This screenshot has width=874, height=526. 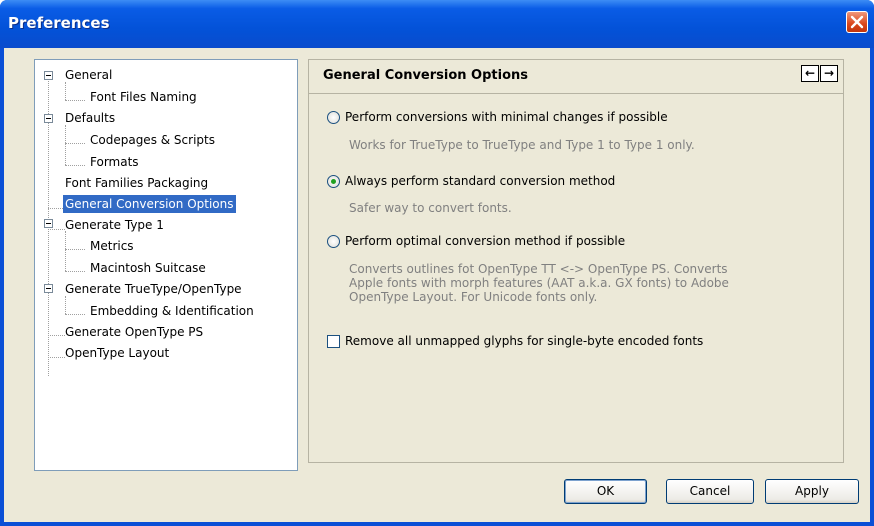 What do you see at coordinates (810, 73) in the screenshot?
I see `nav-back-button: ←` at bounding box center [810, 73].